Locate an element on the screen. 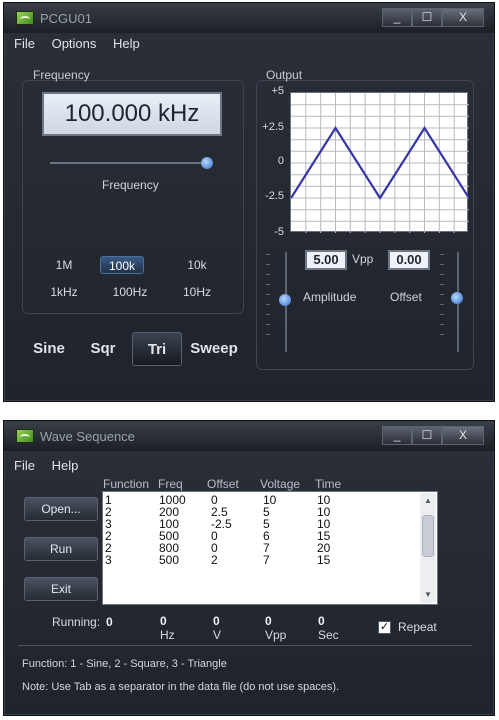  offset-readout: 0 is located at coordinates (216, 621).